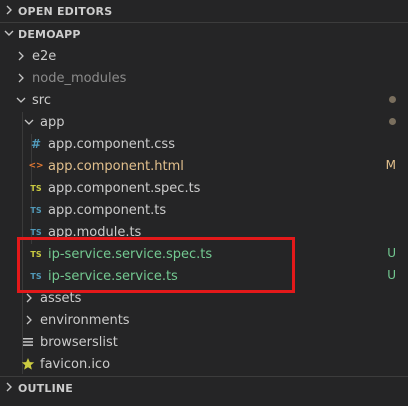  What do you see at coordinates (124, 188) in the screenshot?
I see `tree-item-label: app.component.spec.ts` at bounding box center [124, 188].